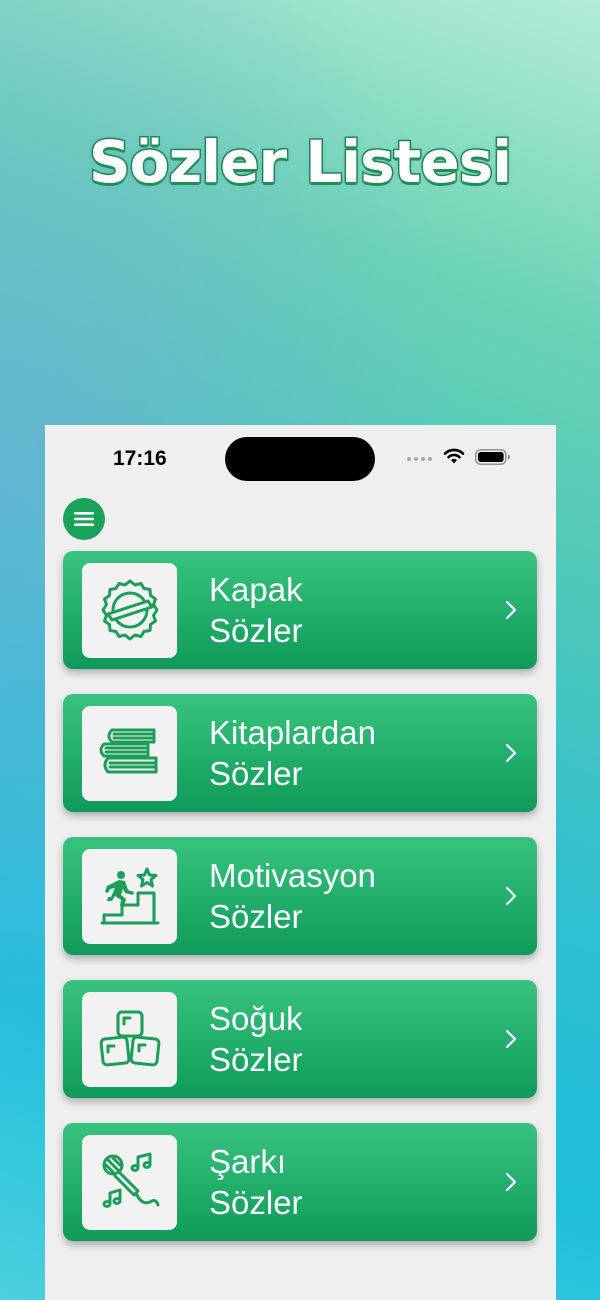  I want to click on category-card-kapak: Kapak Sözler, so click(300, 610).